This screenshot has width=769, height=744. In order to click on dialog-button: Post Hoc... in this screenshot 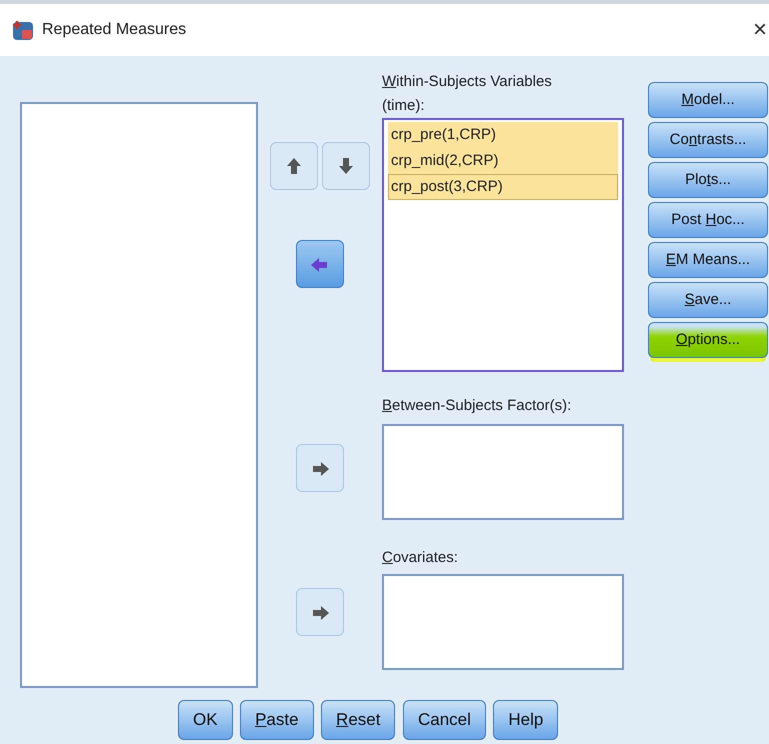, I will do `click(708, 220)`.